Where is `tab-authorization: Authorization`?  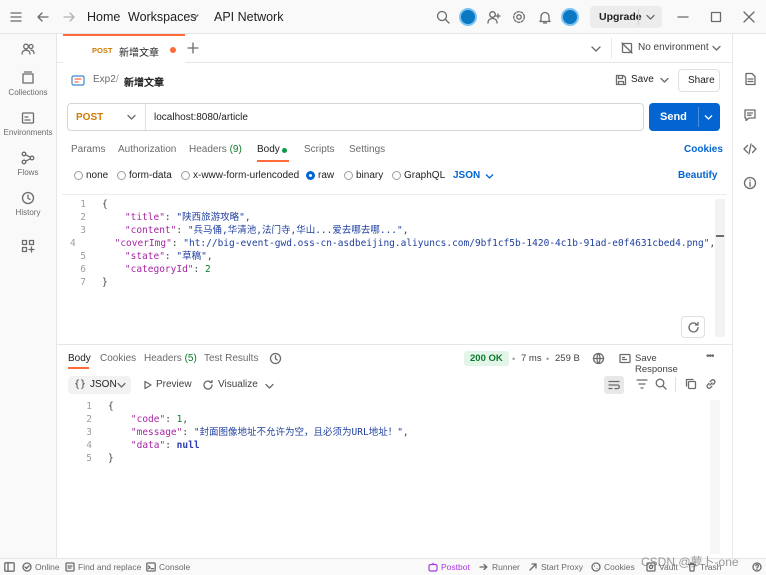 tab-authorization: Authorization is located at coordinates (147, 149).